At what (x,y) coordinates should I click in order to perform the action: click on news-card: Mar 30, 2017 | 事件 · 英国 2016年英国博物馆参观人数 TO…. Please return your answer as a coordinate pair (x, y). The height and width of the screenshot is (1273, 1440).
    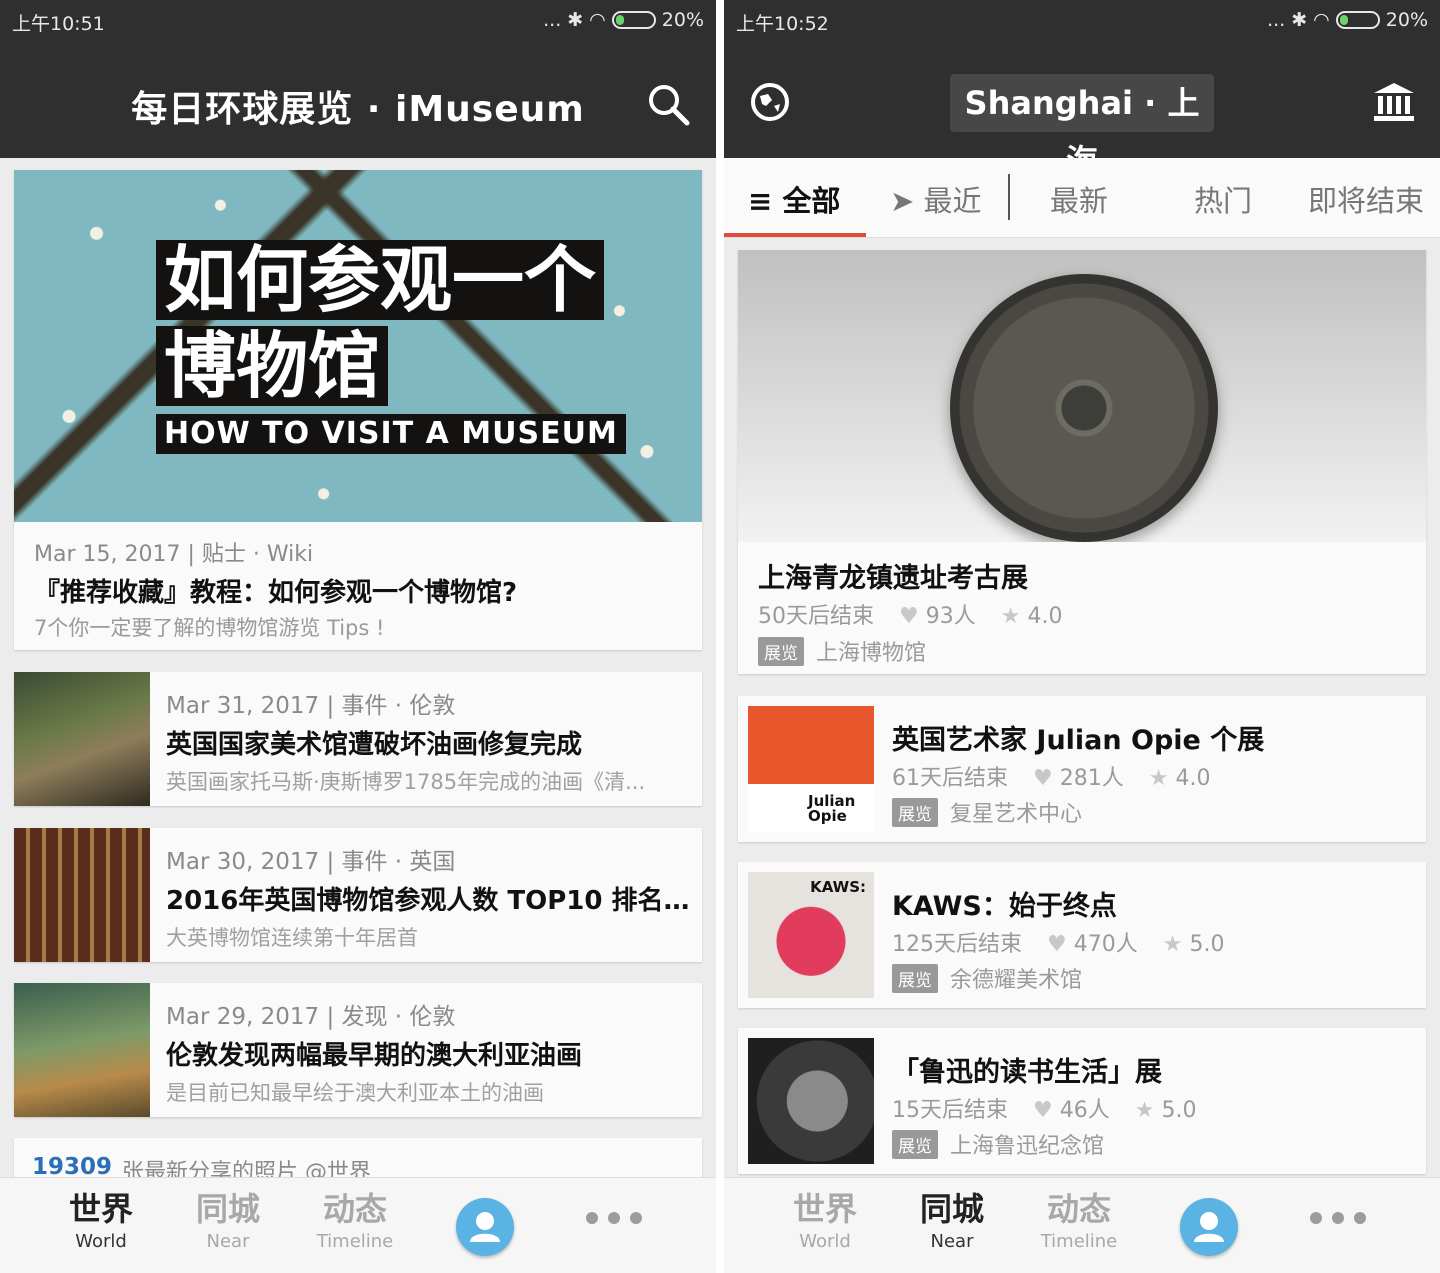
    Looking at the image, I should click on (358, 895).